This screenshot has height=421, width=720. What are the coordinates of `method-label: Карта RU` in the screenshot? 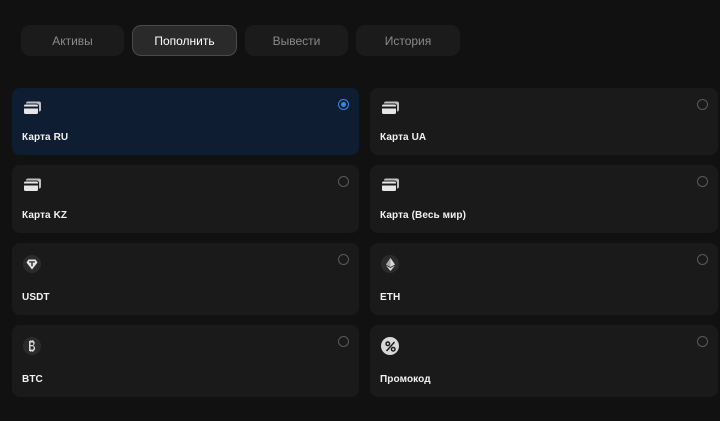 It's located at (45, 137).